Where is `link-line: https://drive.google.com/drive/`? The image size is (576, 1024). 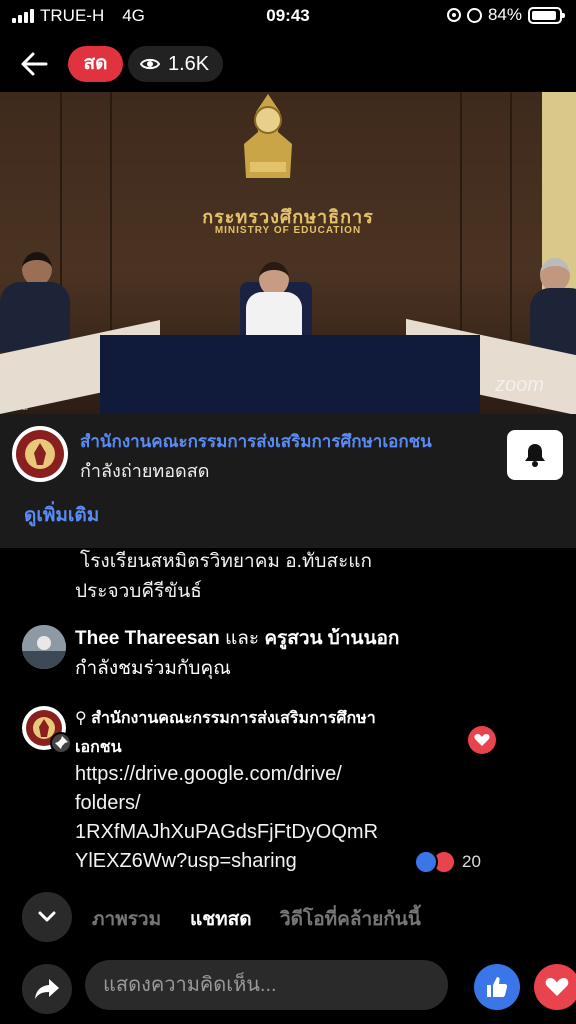
link-line: https://drive.google.com/drive/ is located at coordinates (208, 774).